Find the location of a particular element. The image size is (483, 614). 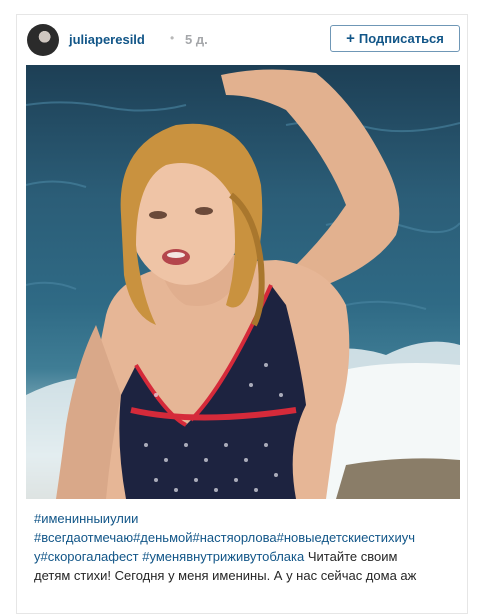

follow-label: Подписаться is located at coordinates (401, 38).